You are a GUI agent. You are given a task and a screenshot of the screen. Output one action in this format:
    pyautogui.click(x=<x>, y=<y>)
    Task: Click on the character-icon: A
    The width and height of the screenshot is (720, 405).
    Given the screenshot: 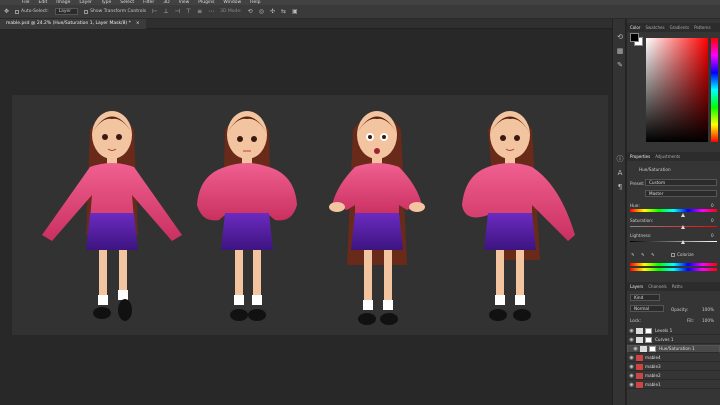 What is the action you would take?
    pyautogui.click(x=620, y=173)
    